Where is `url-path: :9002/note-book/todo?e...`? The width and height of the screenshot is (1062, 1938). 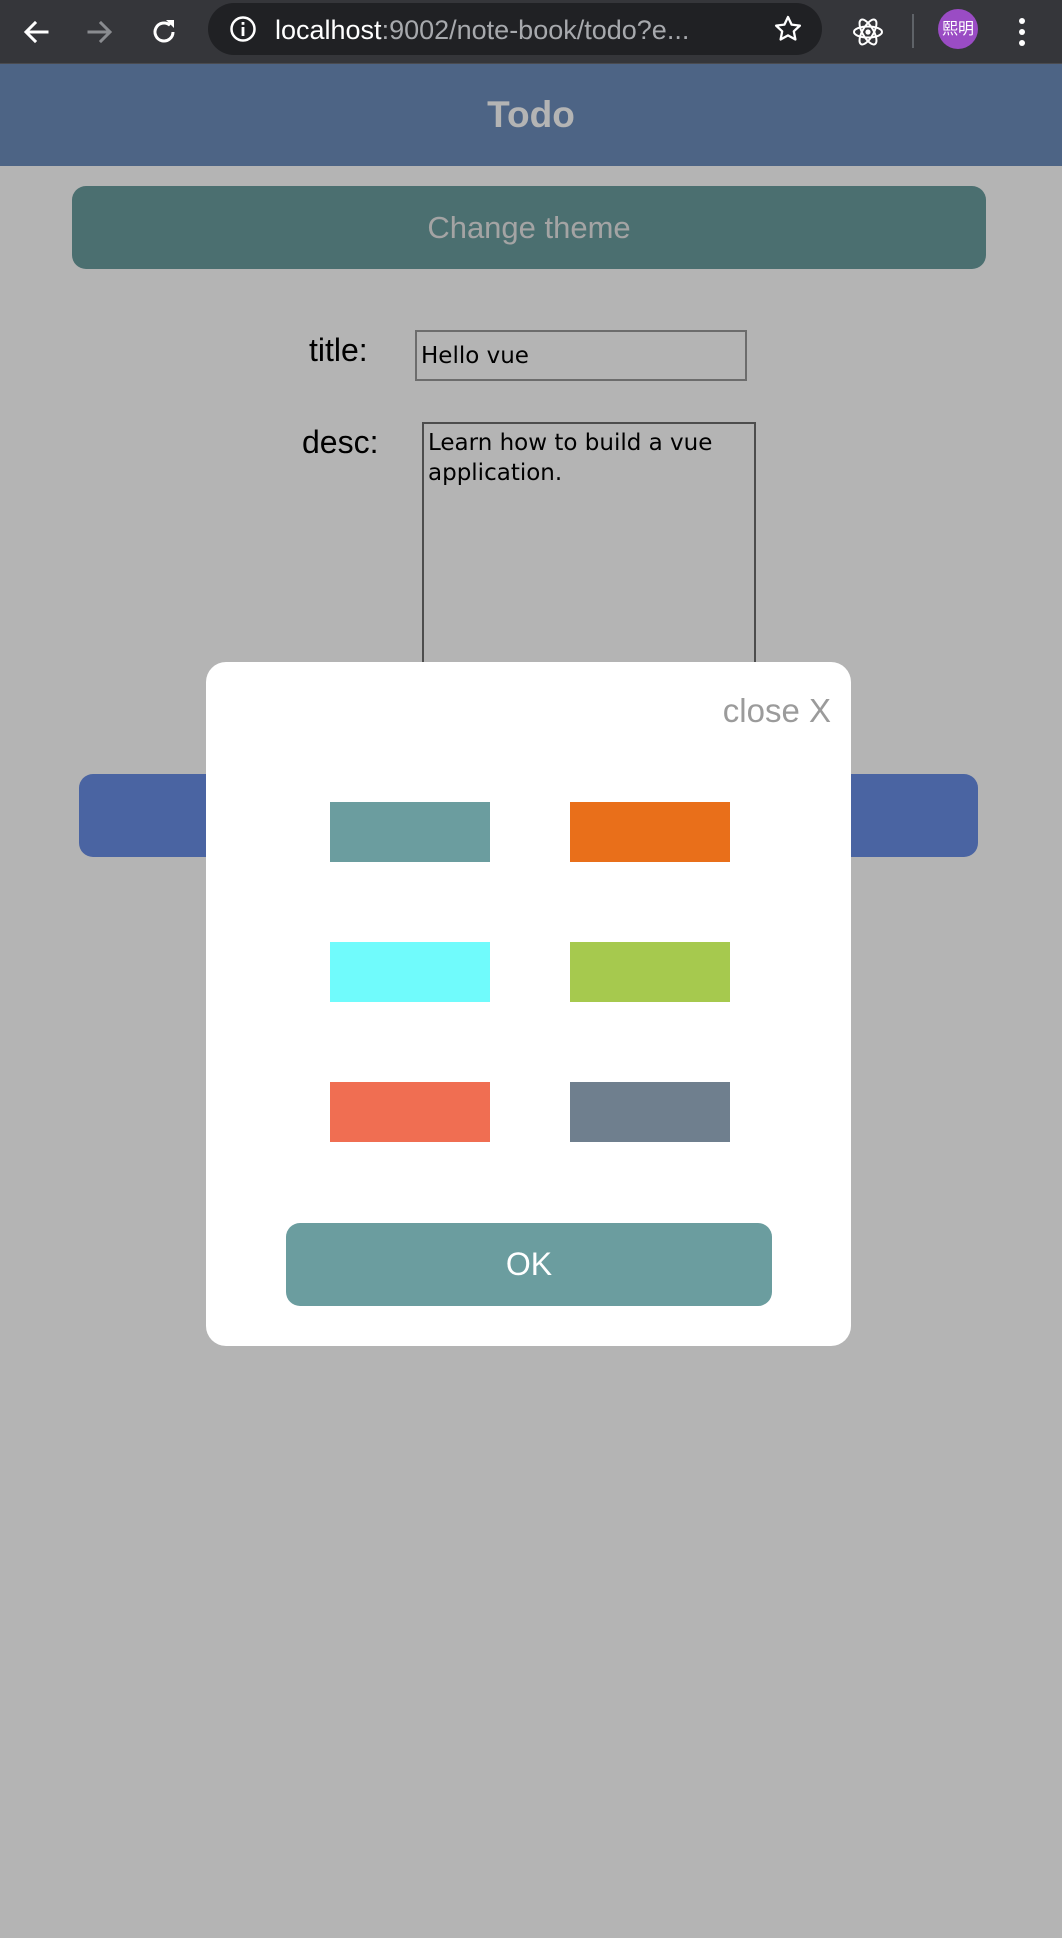 url-path: :9002/note-book/todo?e... is located at coordinates (535, 30).